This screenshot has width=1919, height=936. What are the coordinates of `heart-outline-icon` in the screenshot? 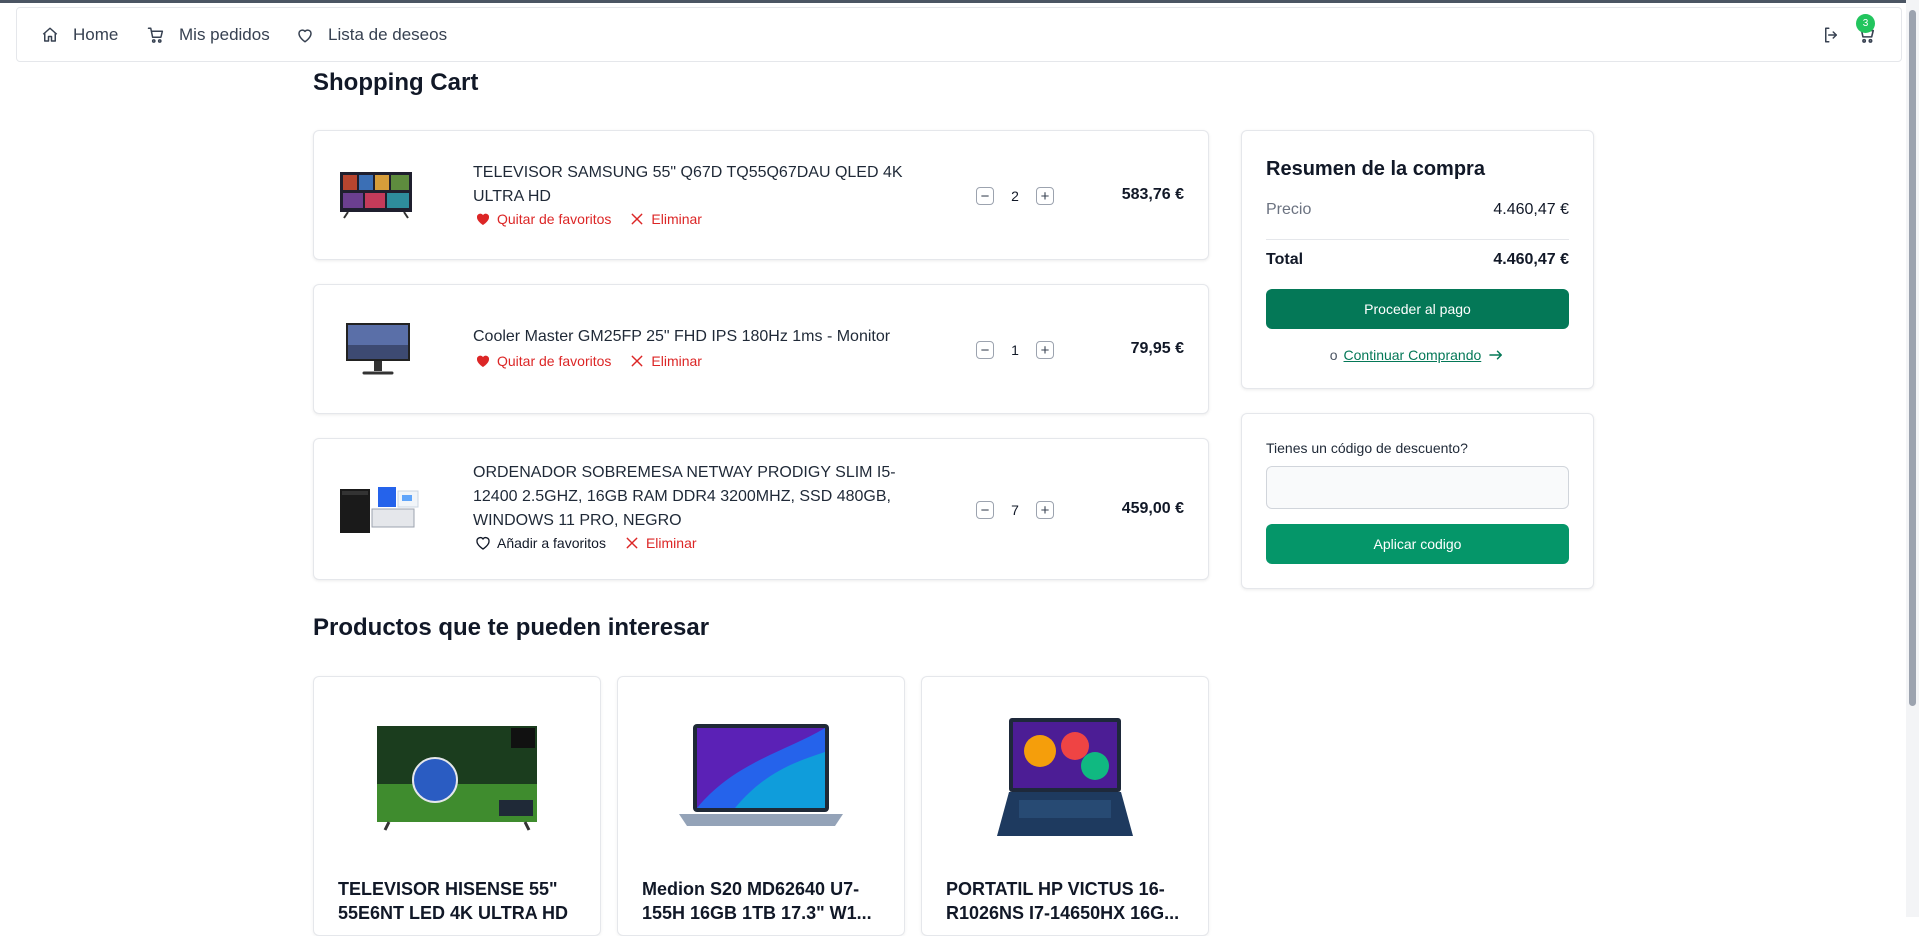 It's located at (483, 543).